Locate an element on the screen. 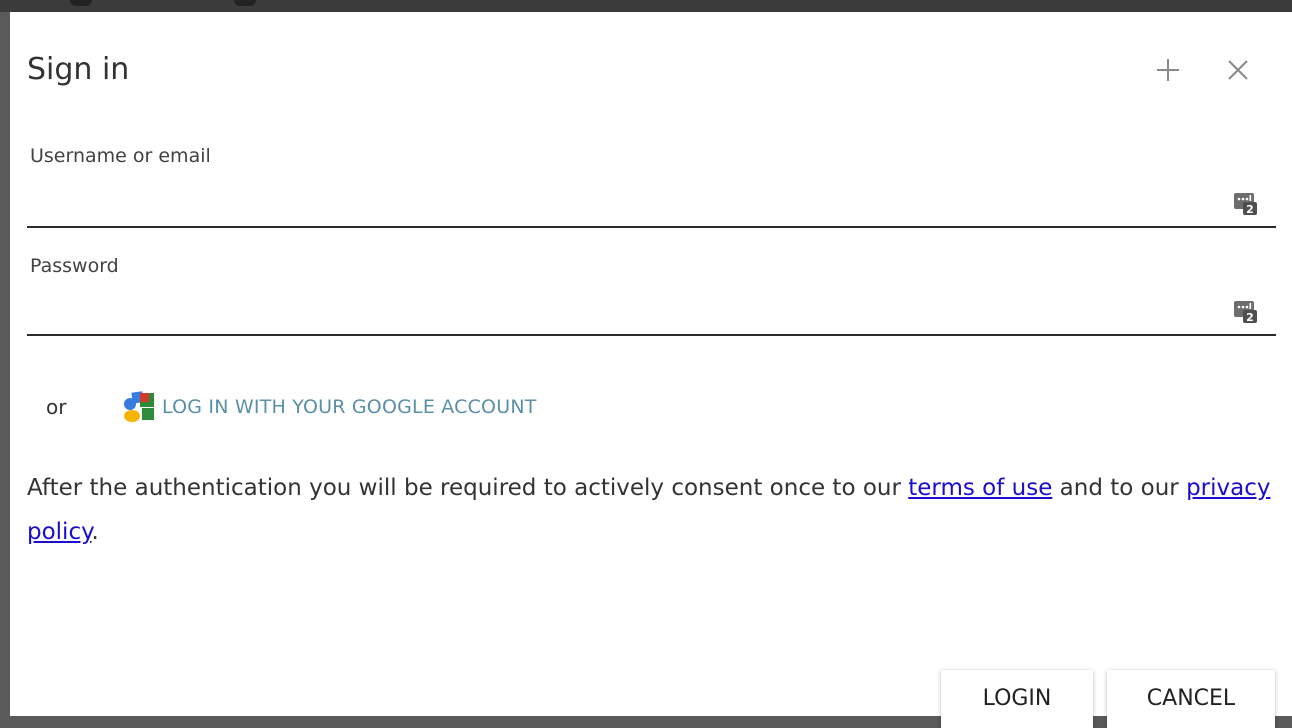  alternative-login-row: or LOG IN WITH YOUR GOOGLE ACCOUNT is located at coordinates (396, 406).